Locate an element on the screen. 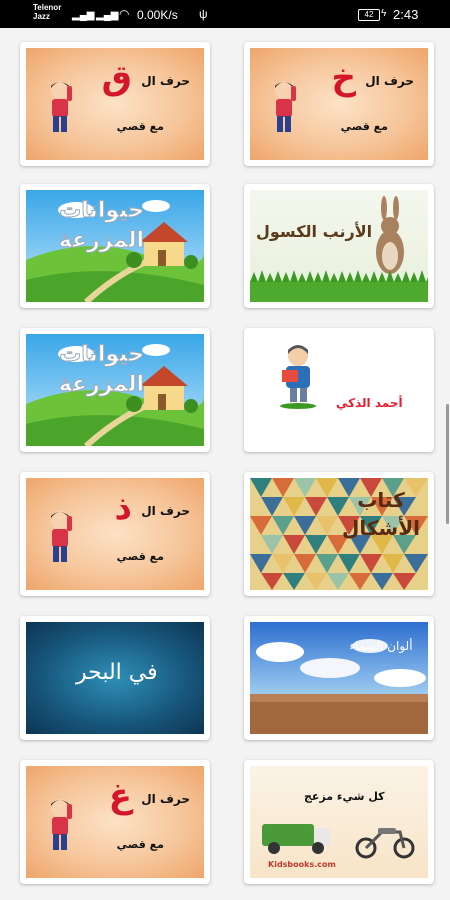 The image size is (450, 900). book-thumbnail: حرف ال ق مع قصي is located at coordinates (115, 104).